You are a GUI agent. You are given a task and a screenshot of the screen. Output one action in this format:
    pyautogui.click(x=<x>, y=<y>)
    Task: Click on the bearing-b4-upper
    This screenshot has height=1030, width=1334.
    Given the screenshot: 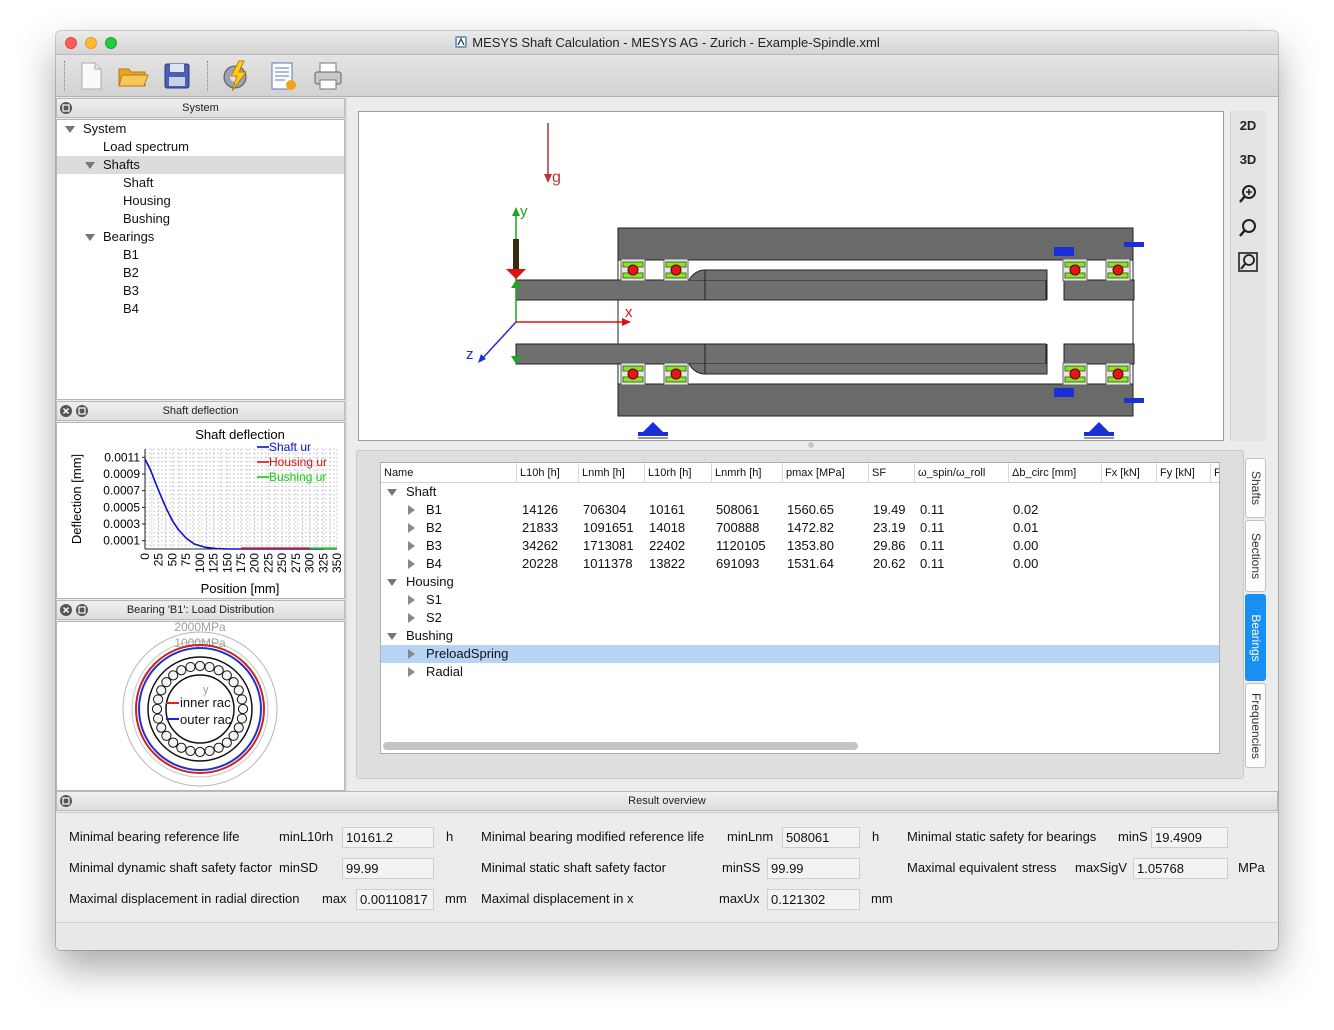 What is the action you would take?
    pyautogui.click(x=1118, y=270)
    